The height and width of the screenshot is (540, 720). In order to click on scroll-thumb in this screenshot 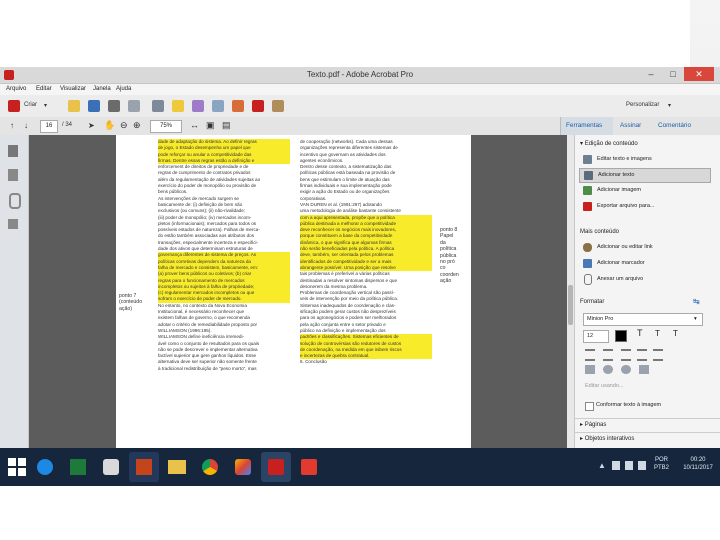, I will do `click(570, 305)`.